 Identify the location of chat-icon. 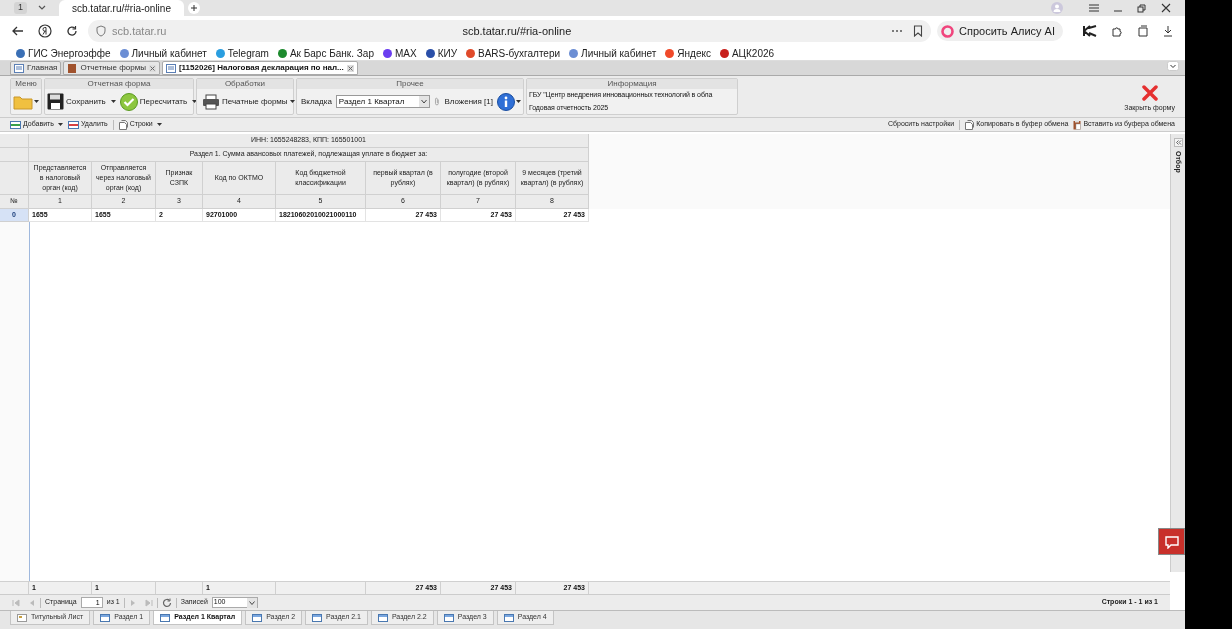
(1171, 541).